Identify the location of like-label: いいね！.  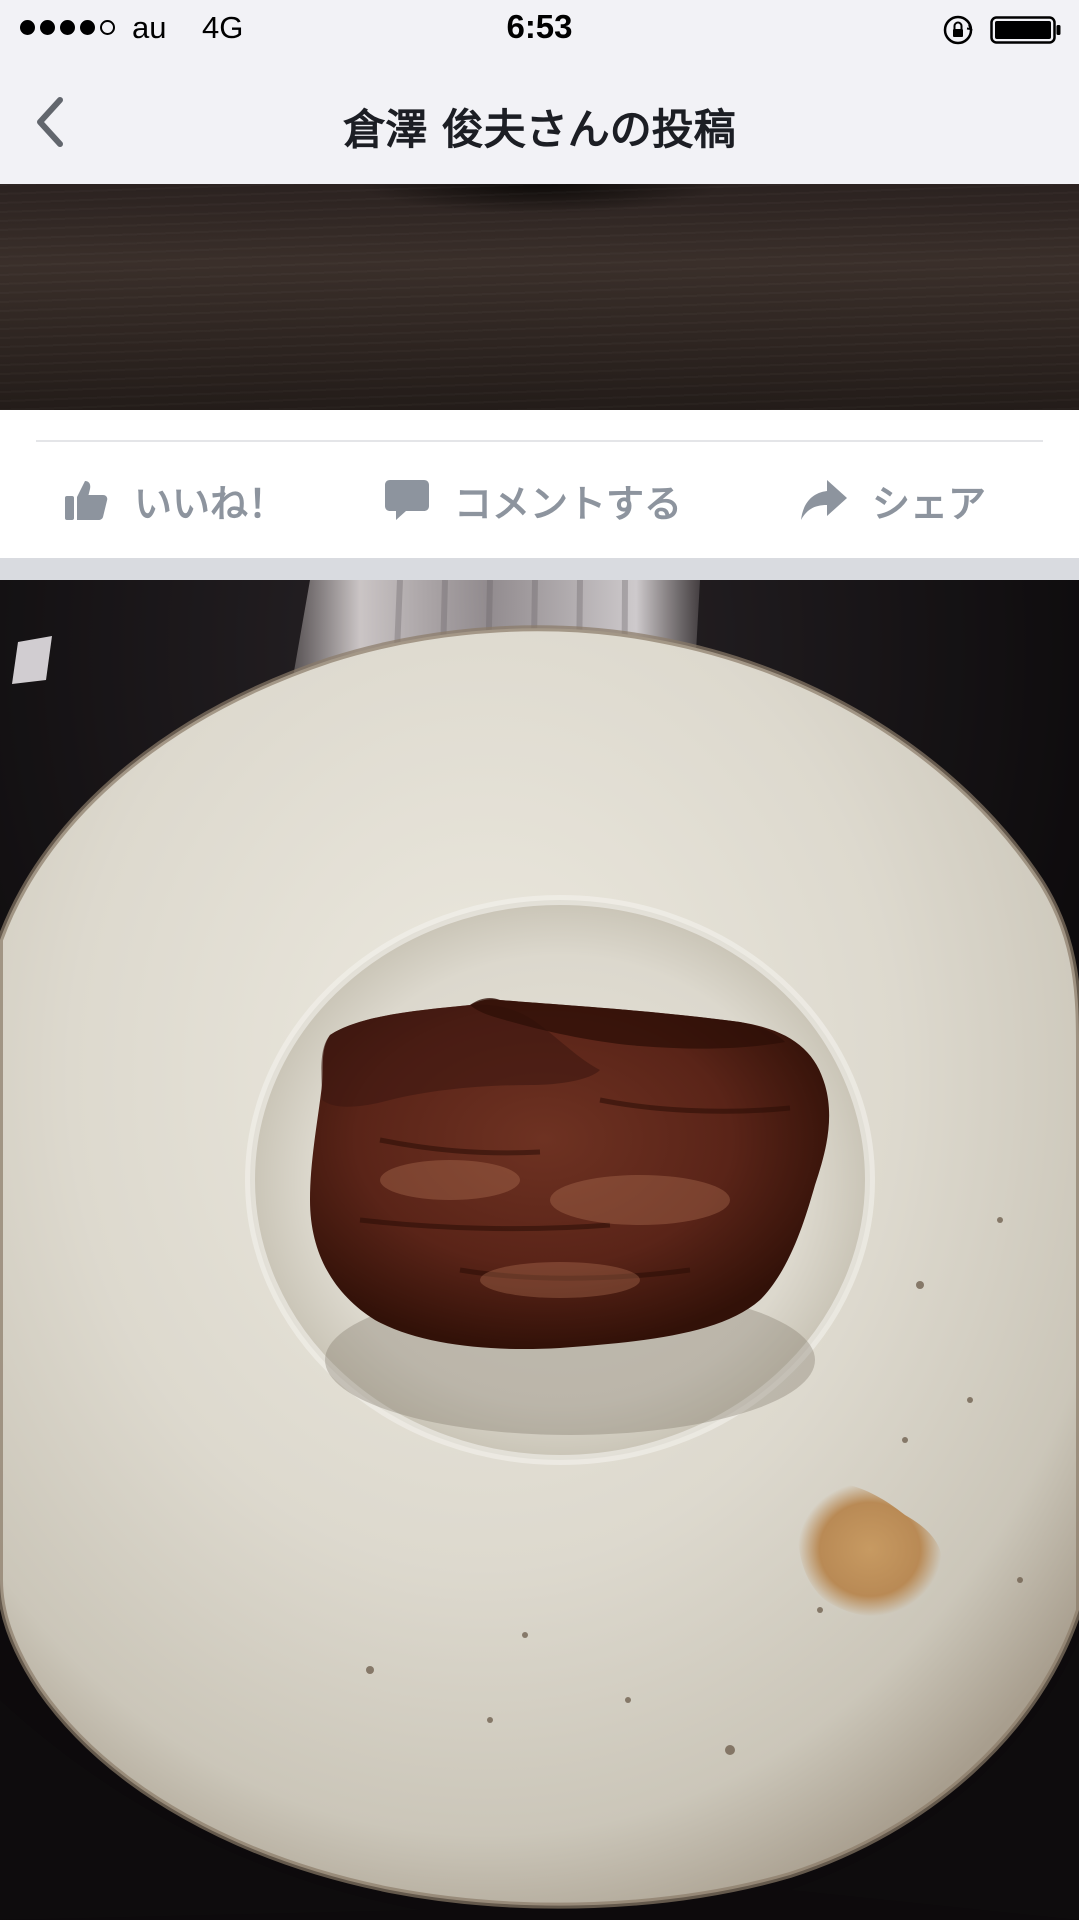
(210, 503).